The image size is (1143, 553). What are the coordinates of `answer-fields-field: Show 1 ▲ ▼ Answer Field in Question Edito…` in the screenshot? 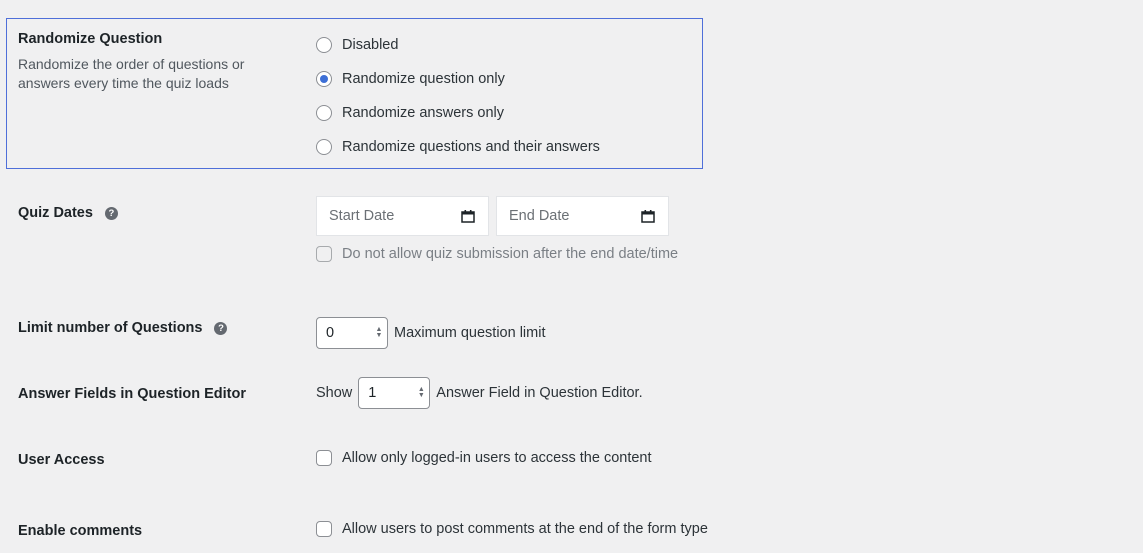 It's located at (479, 393).